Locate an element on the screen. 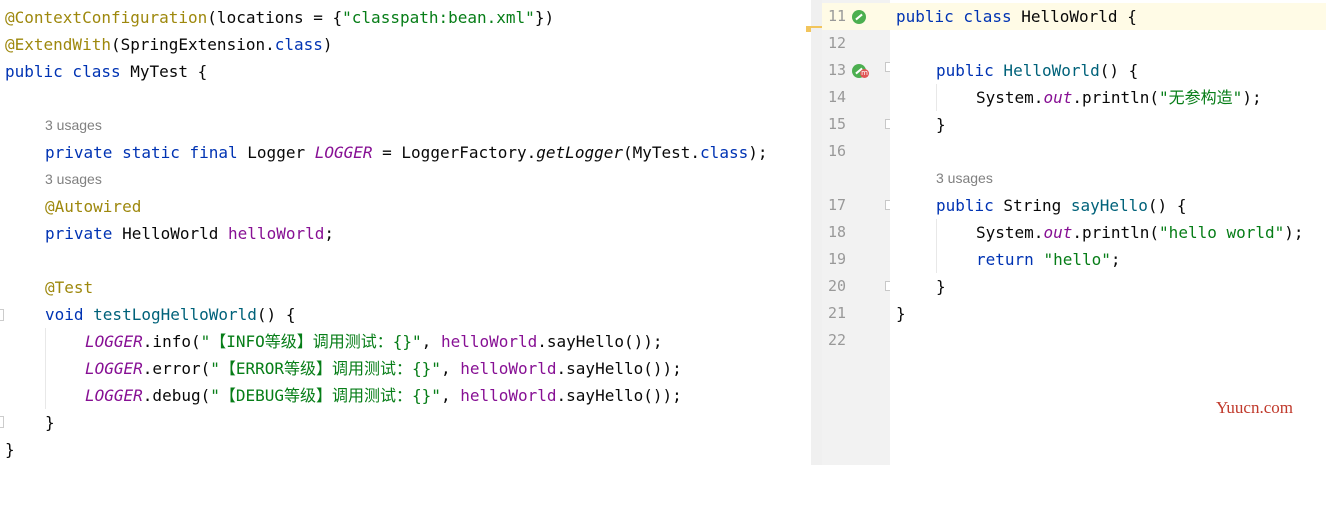  line-number: 11 is located at coordinates (836, 16).